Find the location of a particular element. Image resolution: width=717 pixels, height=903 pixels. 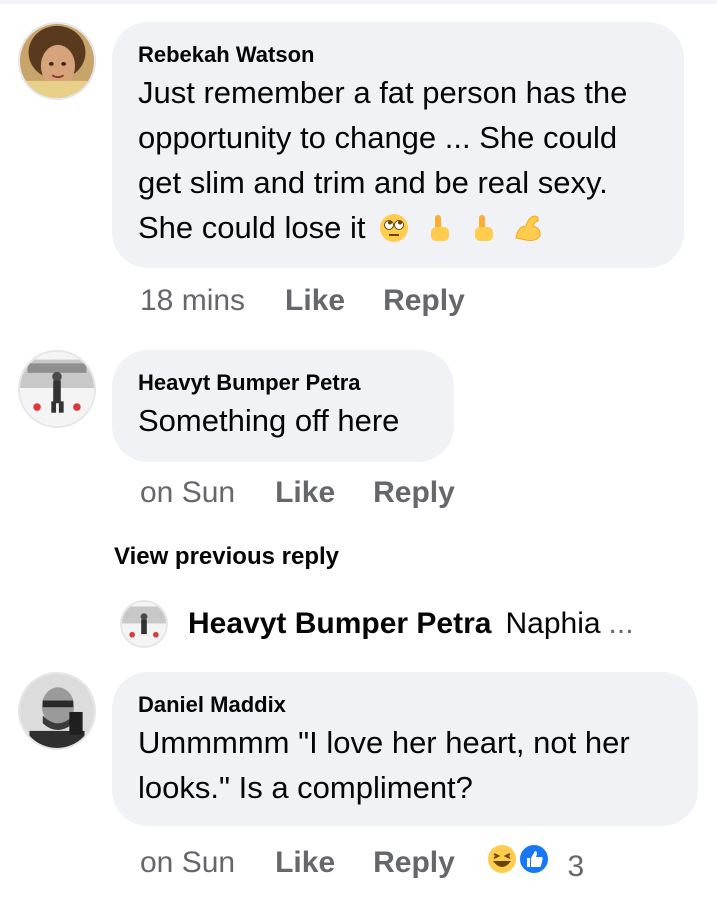

comment-timestamp: 18 mins is located at coordinates (192, 301).